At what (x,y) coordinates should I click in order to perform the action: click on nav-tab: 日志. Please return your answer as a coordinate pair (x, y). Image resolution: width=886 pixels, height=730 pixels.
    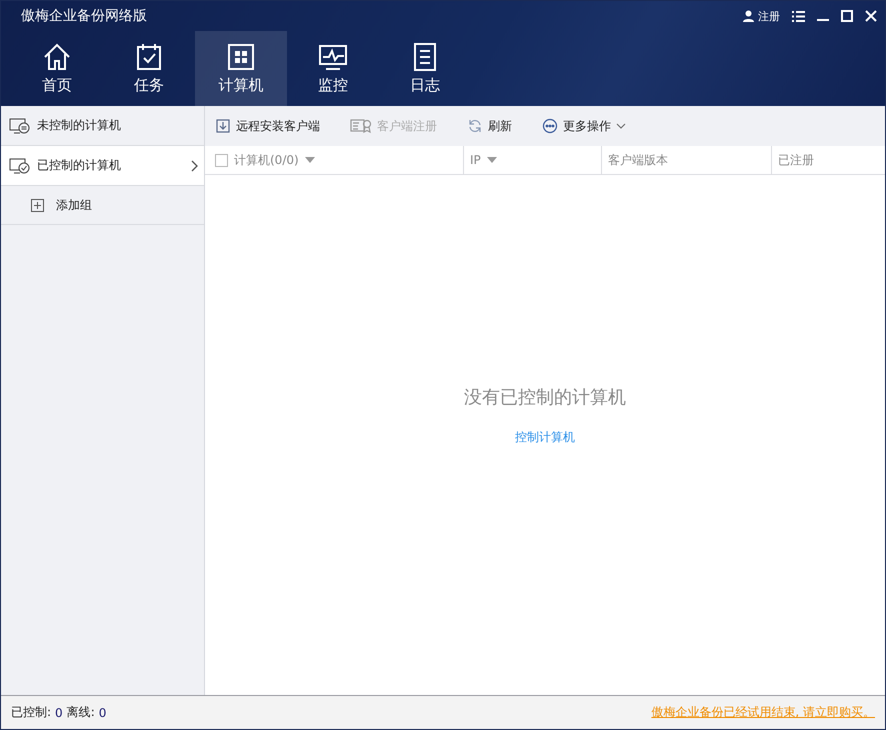
    Looking at the image, I should click on (425, 68).